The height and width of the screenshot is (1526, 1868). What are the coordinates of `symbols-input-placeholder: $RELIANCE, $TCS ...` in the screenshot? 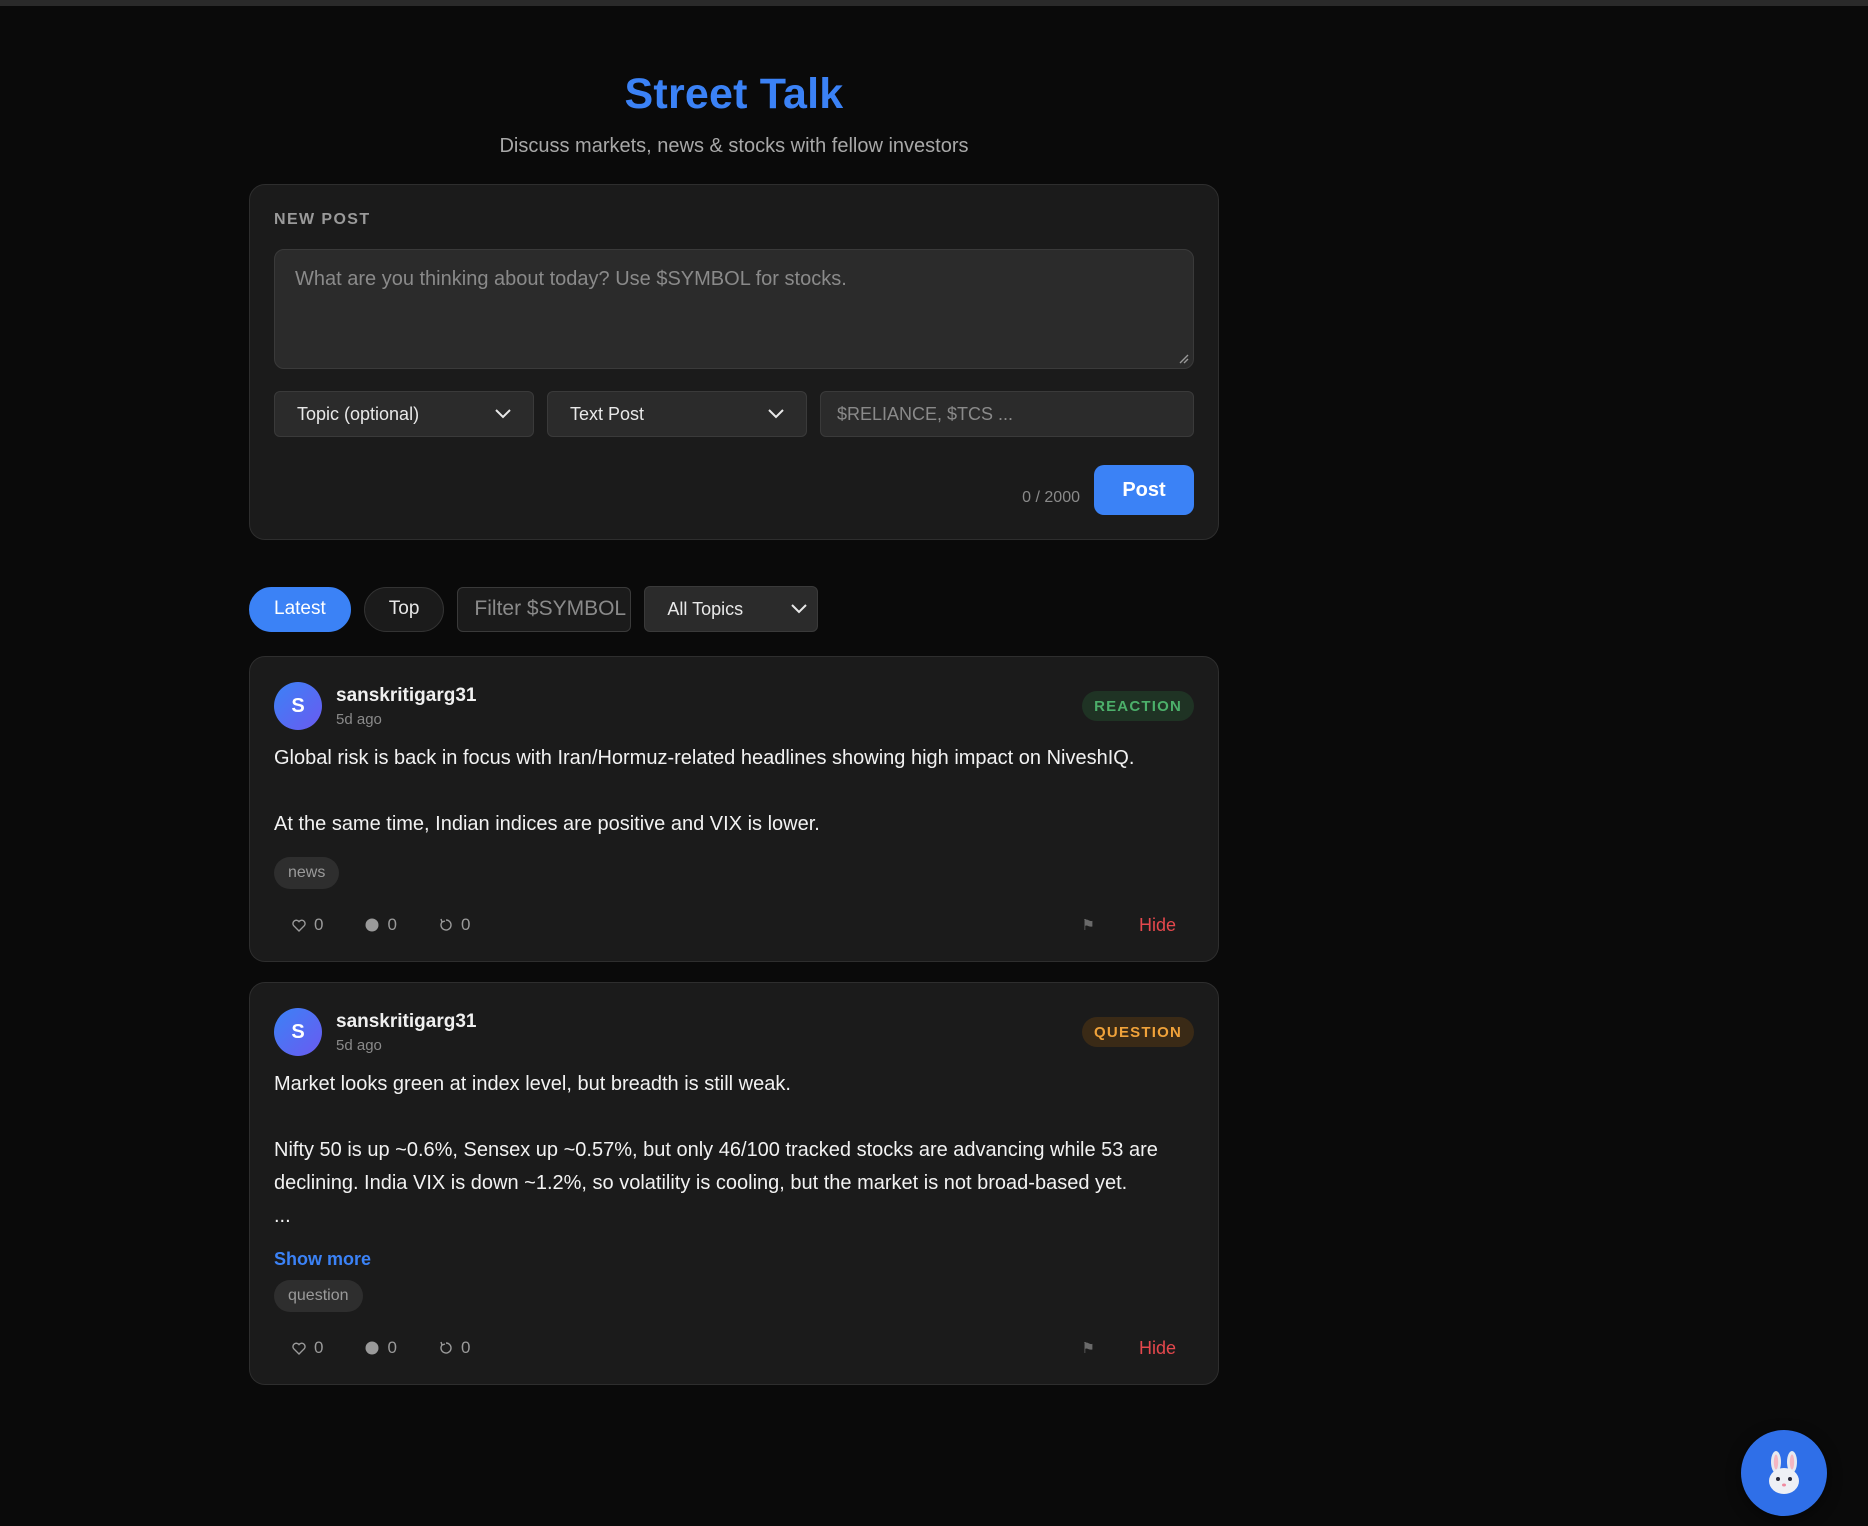 It's located at (925, 413).